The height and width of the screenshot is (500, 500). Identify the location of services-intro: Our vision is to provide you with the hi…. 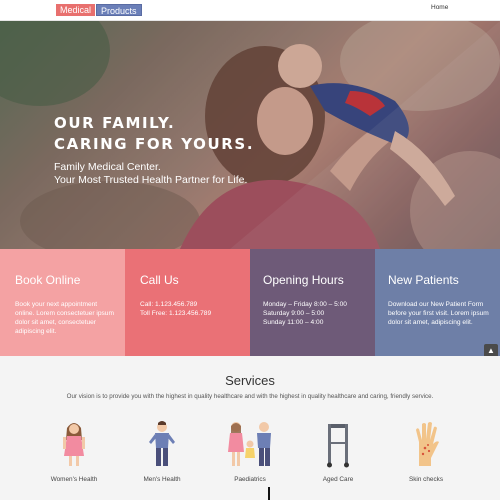
(250, 396).